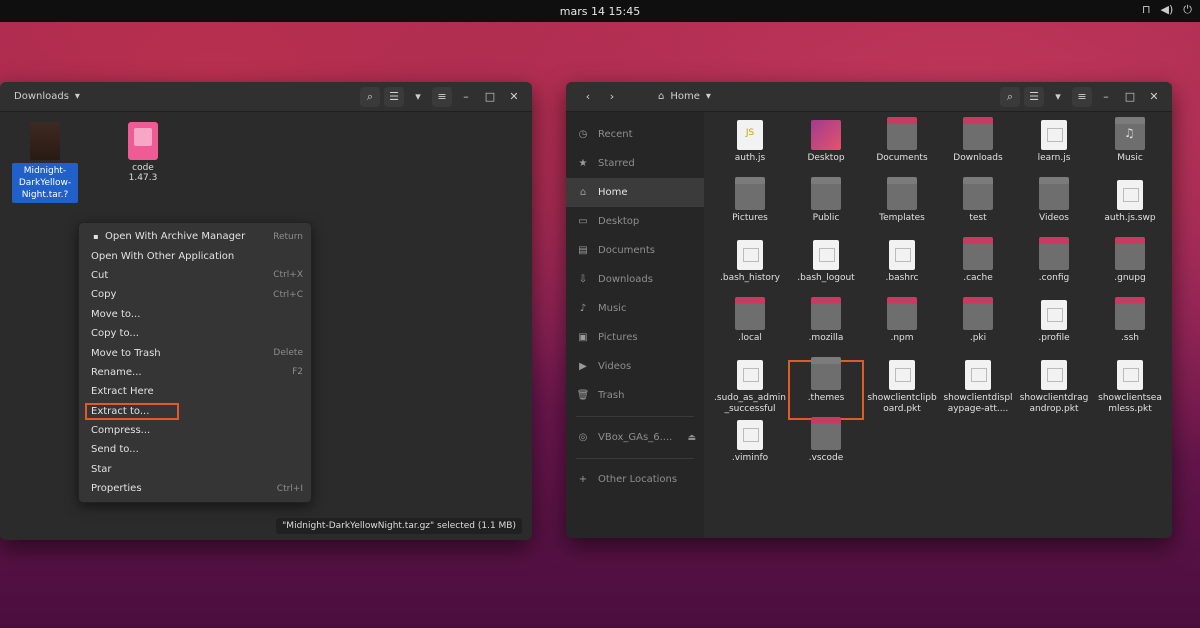 The height and width of the screenshot is (628, 1200). Describe the element at coordinates (902, 390) in the screenshot. I see `file-item: showclientclipboard.pkt` at that location.